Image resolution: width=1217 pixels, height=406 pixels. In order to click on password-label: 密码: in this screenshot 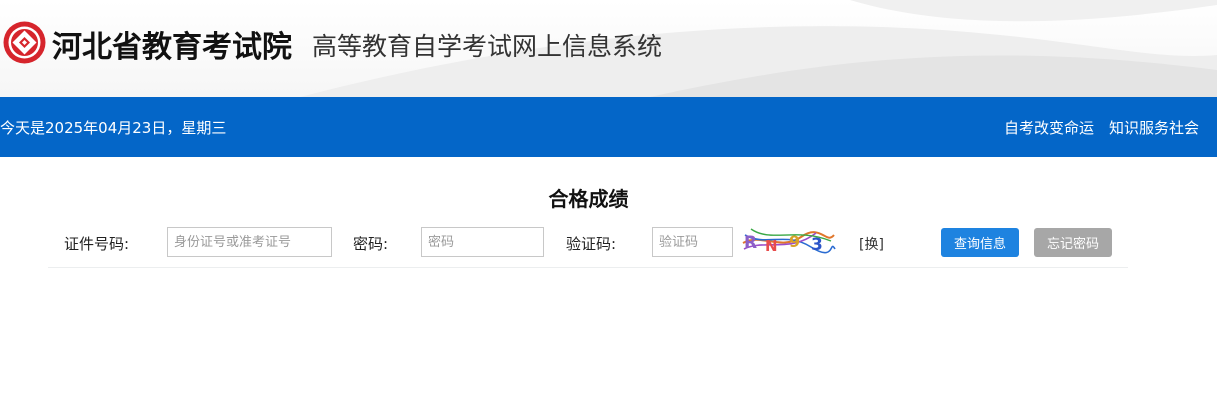, I will do `click(371, 244)`.